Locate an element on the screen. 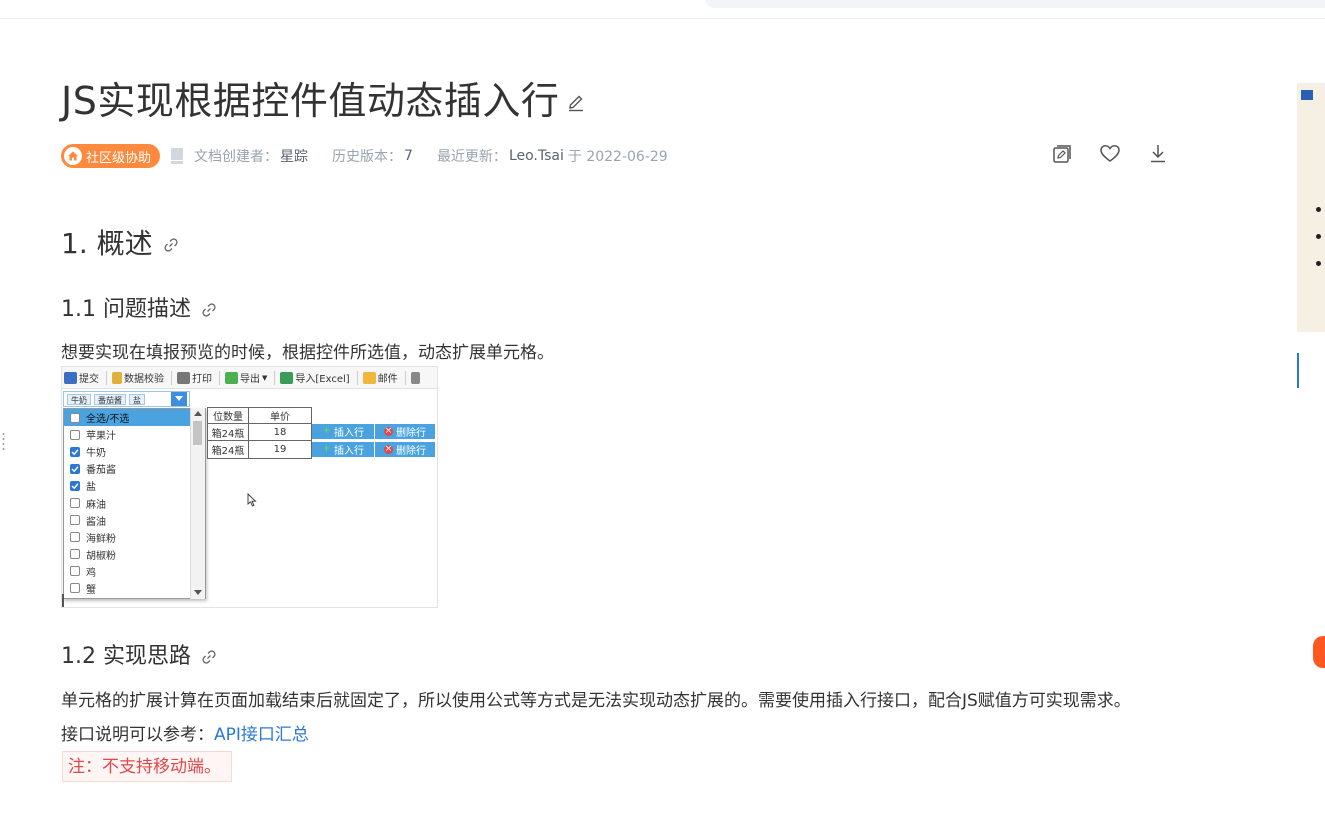 The width and height of the screenshot is (1325, 839). mobile-unsupported-note: 注：不支持移动端。 is located at coordinates (147, 766).